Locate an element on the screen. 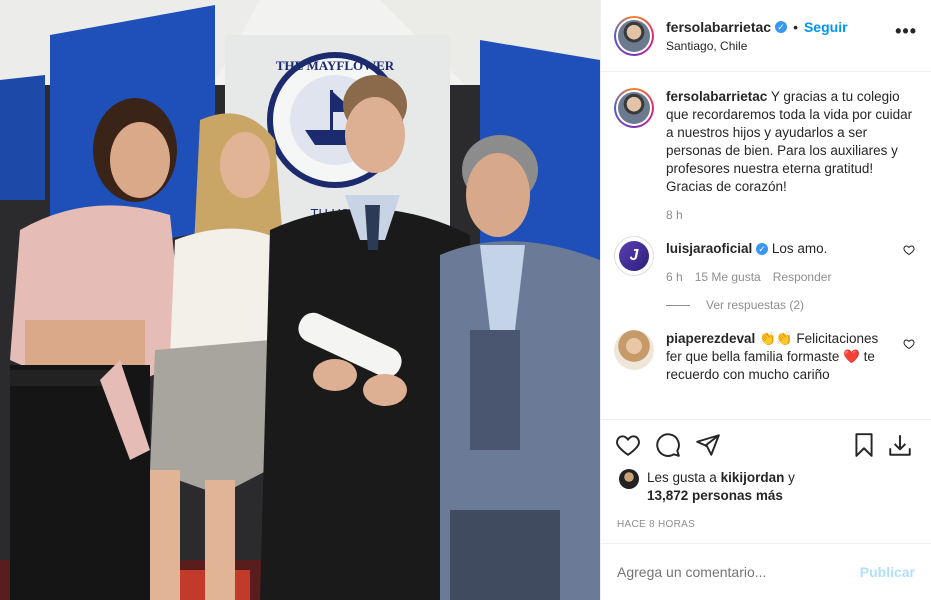 The height and width of the screenshot is (600, 931). comment-likes: 15 Me gusta is located at coordinates (728, 277).